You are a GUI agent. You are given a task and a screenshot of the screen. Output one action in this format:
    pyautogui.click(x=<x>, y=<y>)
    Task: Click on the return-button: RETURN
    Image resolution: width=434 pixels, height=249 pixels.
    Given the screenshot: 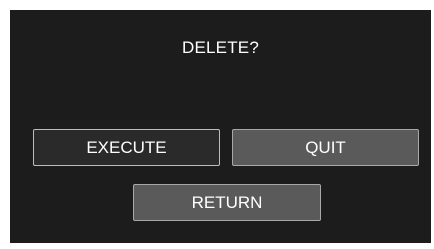 What is the action you would take?
    pyautogui.click(x=227, y=202)
    